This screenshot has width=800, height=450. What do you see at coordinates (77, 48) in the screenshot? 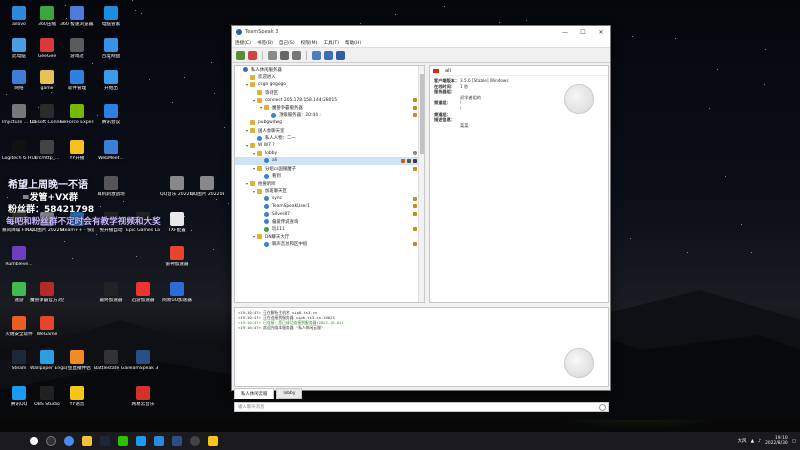
I see `desktop-shortcut: 游戏过` at bounding box center [77, 48].